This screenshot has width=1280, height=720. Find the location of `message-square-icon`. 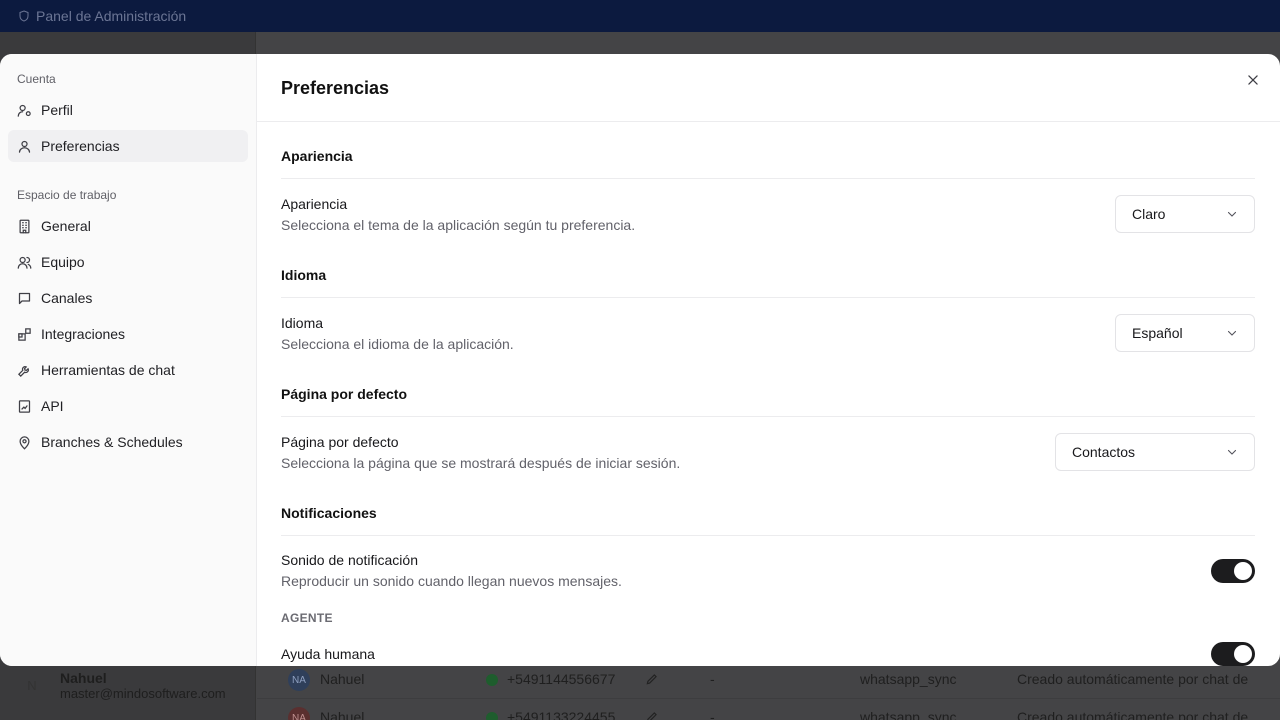

message-square-icon is located at coordinates (24, 298).